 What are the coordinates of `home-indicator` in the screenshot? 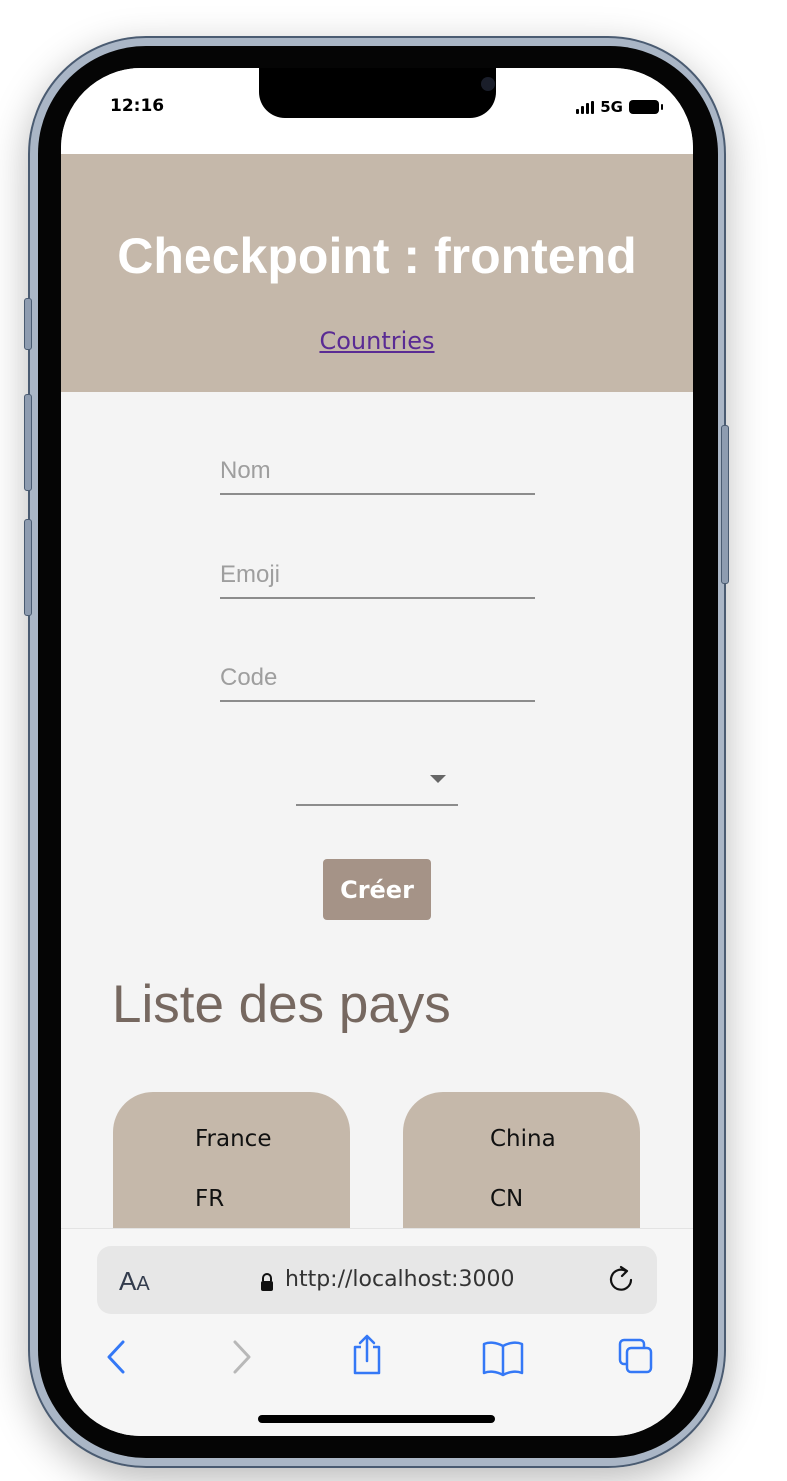 It's located at (376, 1419).